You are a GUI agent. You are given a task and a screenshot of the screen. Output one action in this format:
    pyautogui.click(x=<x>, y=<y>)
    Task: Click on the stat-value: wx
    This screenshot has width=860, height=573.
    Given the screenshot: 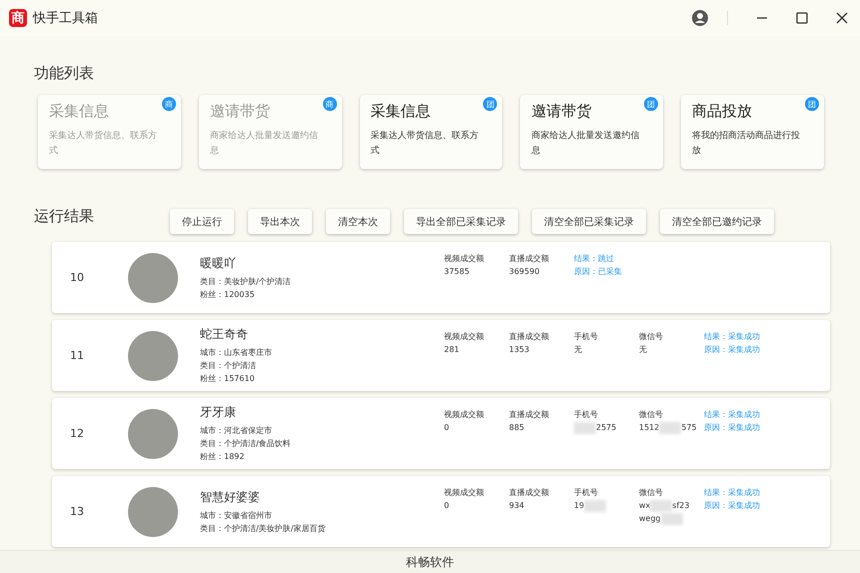 What is the action you would take?
    pyautogui.click(x=644, y=506)
    